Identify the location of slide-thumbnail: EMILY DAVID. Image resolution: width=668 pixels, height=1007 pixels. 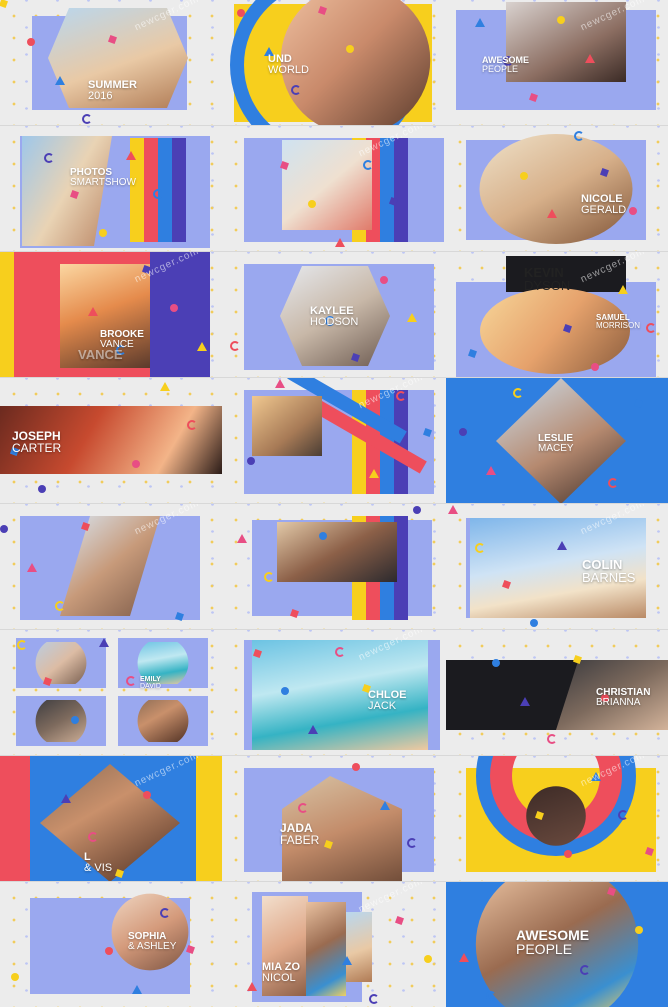
(111, 693).